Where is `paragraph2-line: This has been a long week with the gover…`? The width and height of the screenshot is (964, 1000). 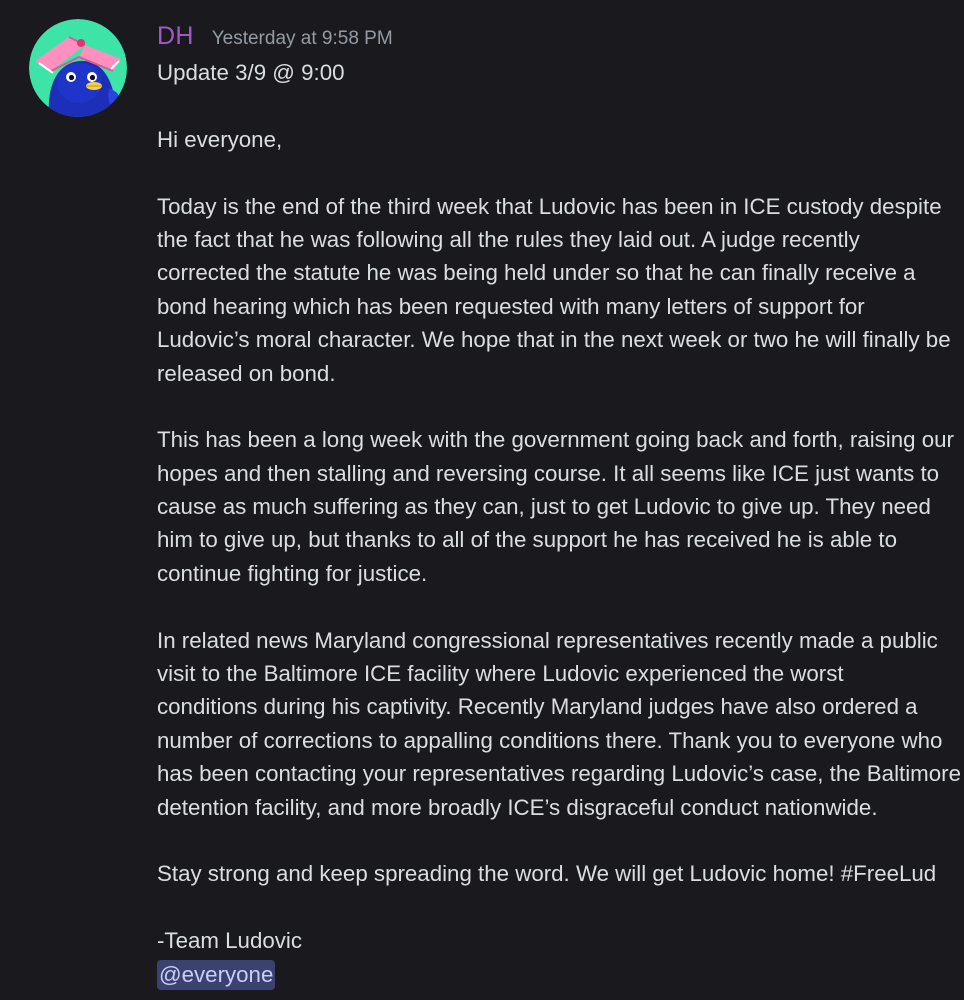
paragraph2-line: This has been a long week with the gover… is located at coordinates (555, 440).